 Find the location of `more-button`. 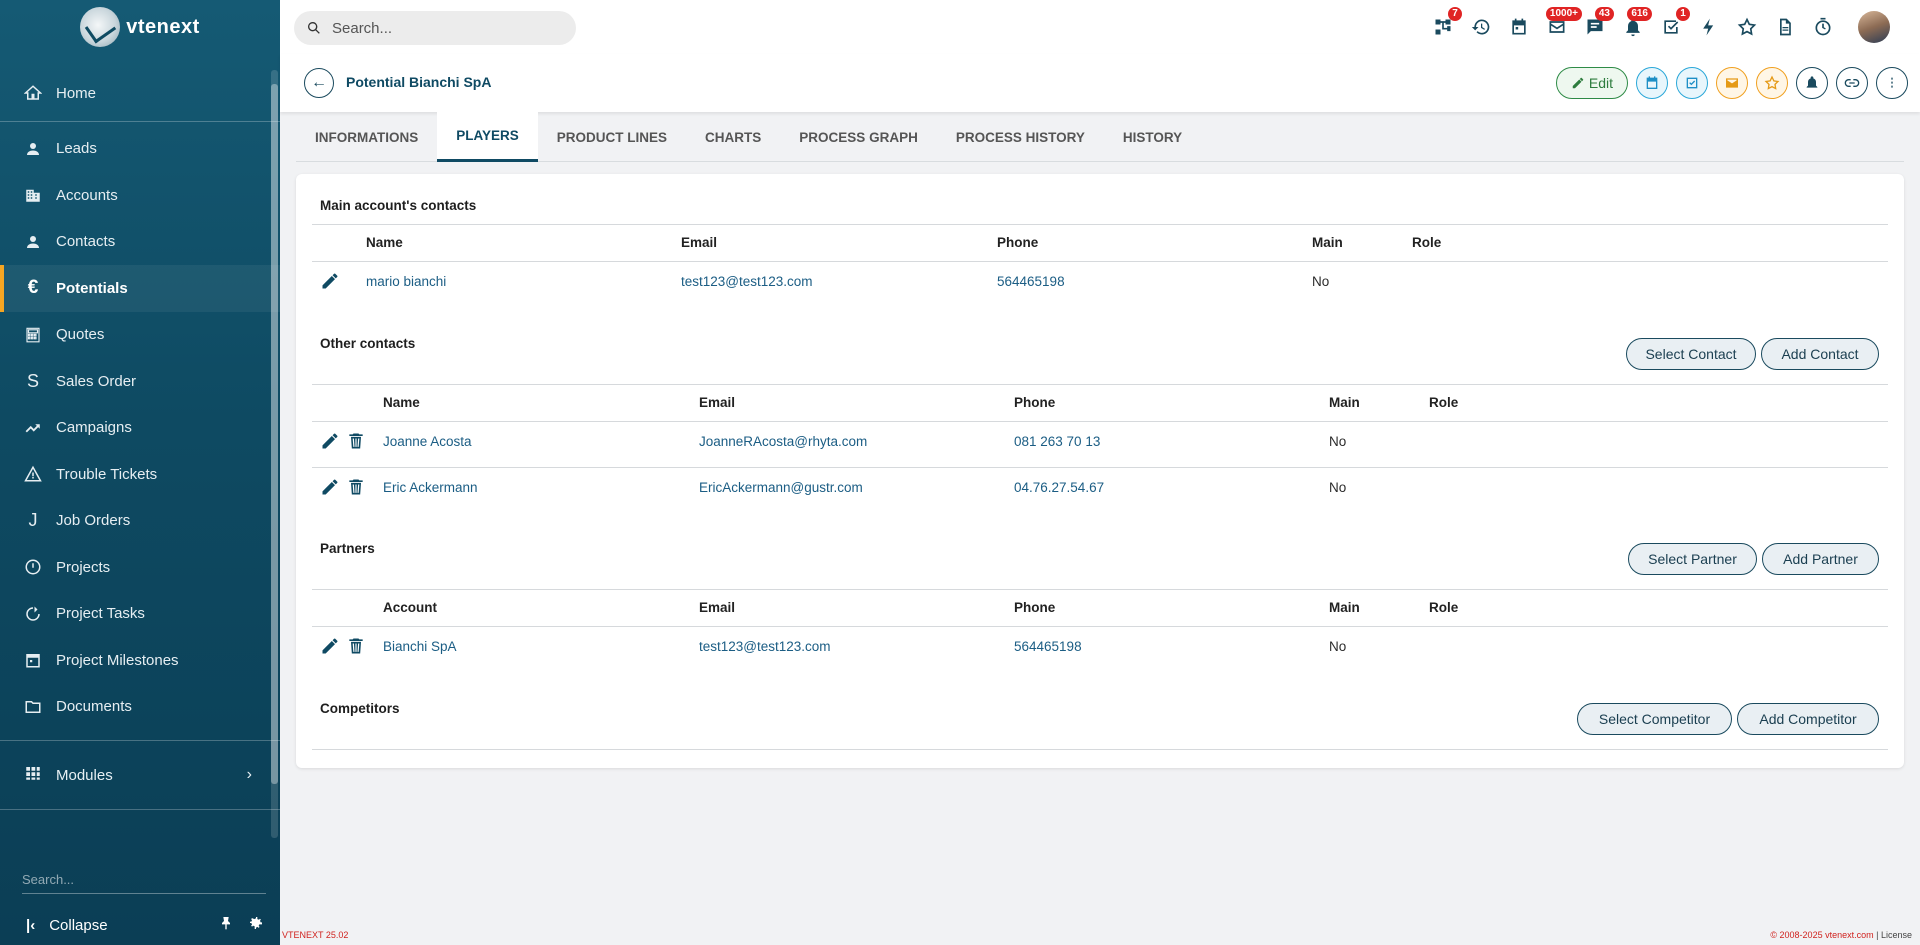

more-button is located at coordinates (1892, 83).